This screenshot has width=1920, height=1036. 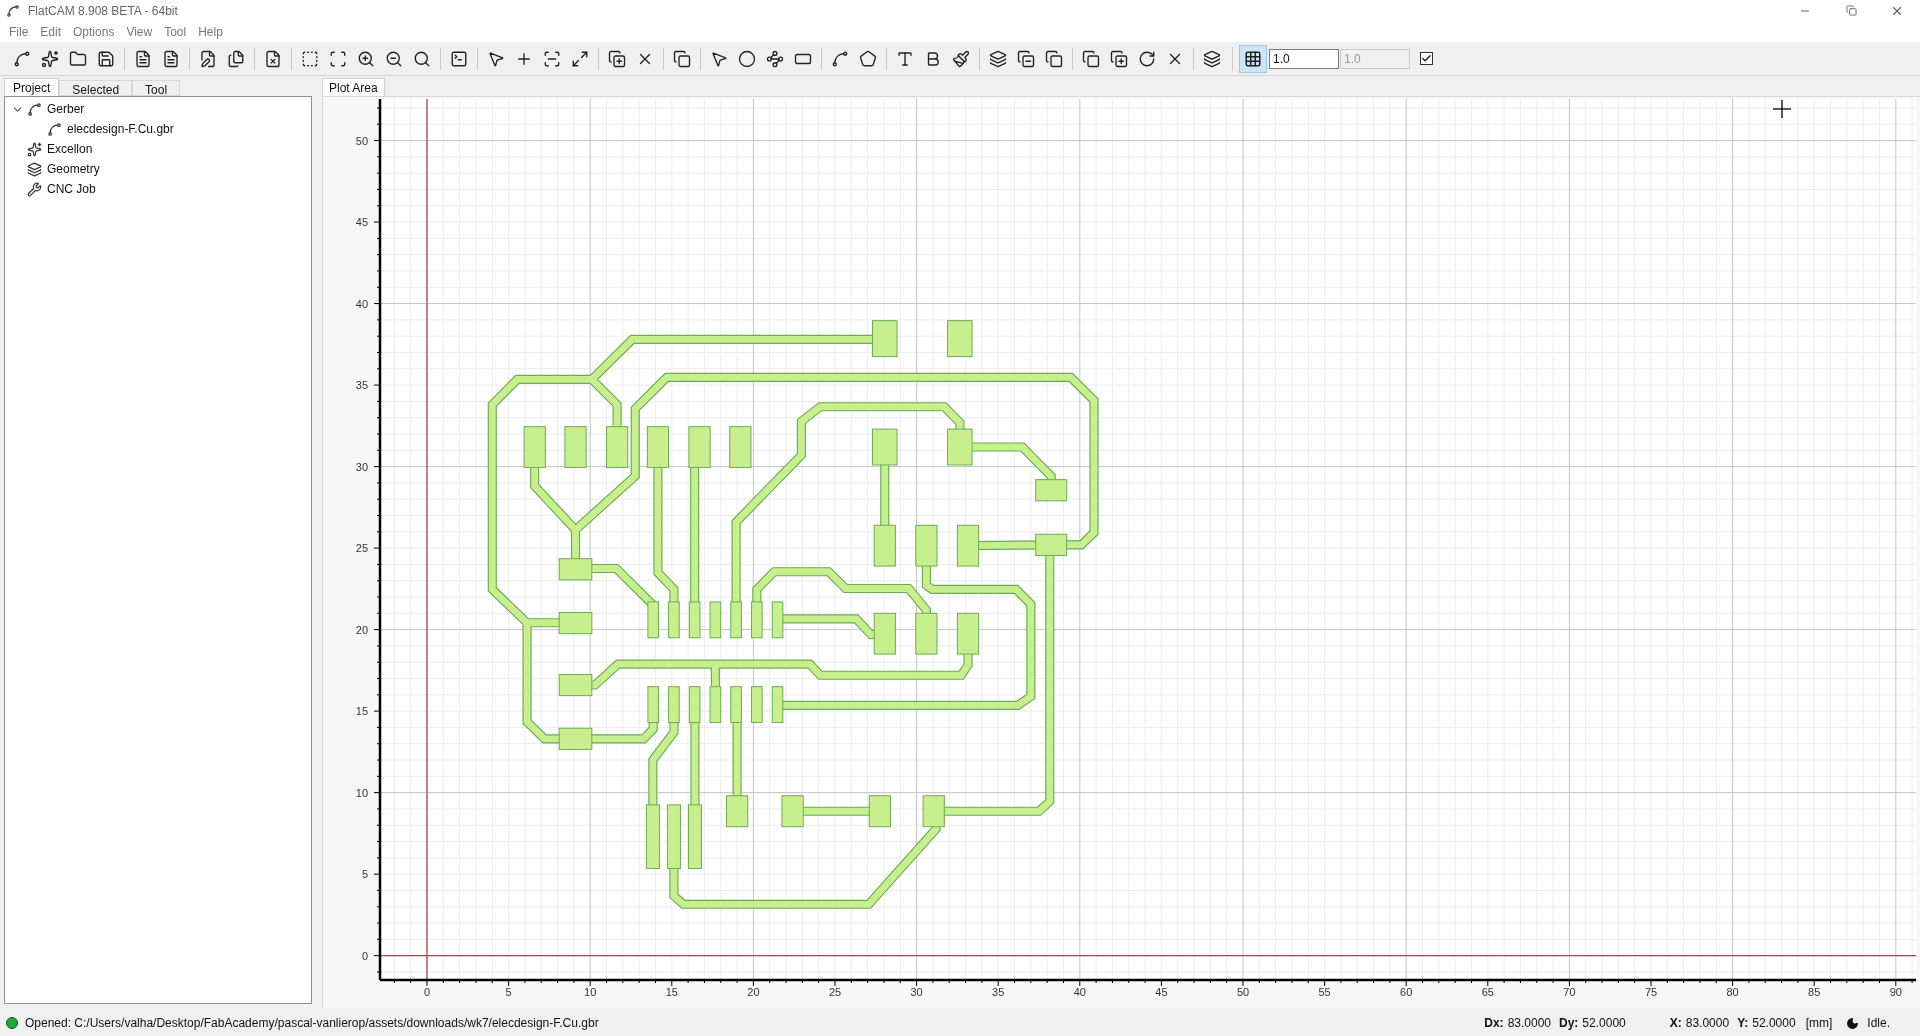 I want to click on panel-tab: Project, so click(x=32, y=87).